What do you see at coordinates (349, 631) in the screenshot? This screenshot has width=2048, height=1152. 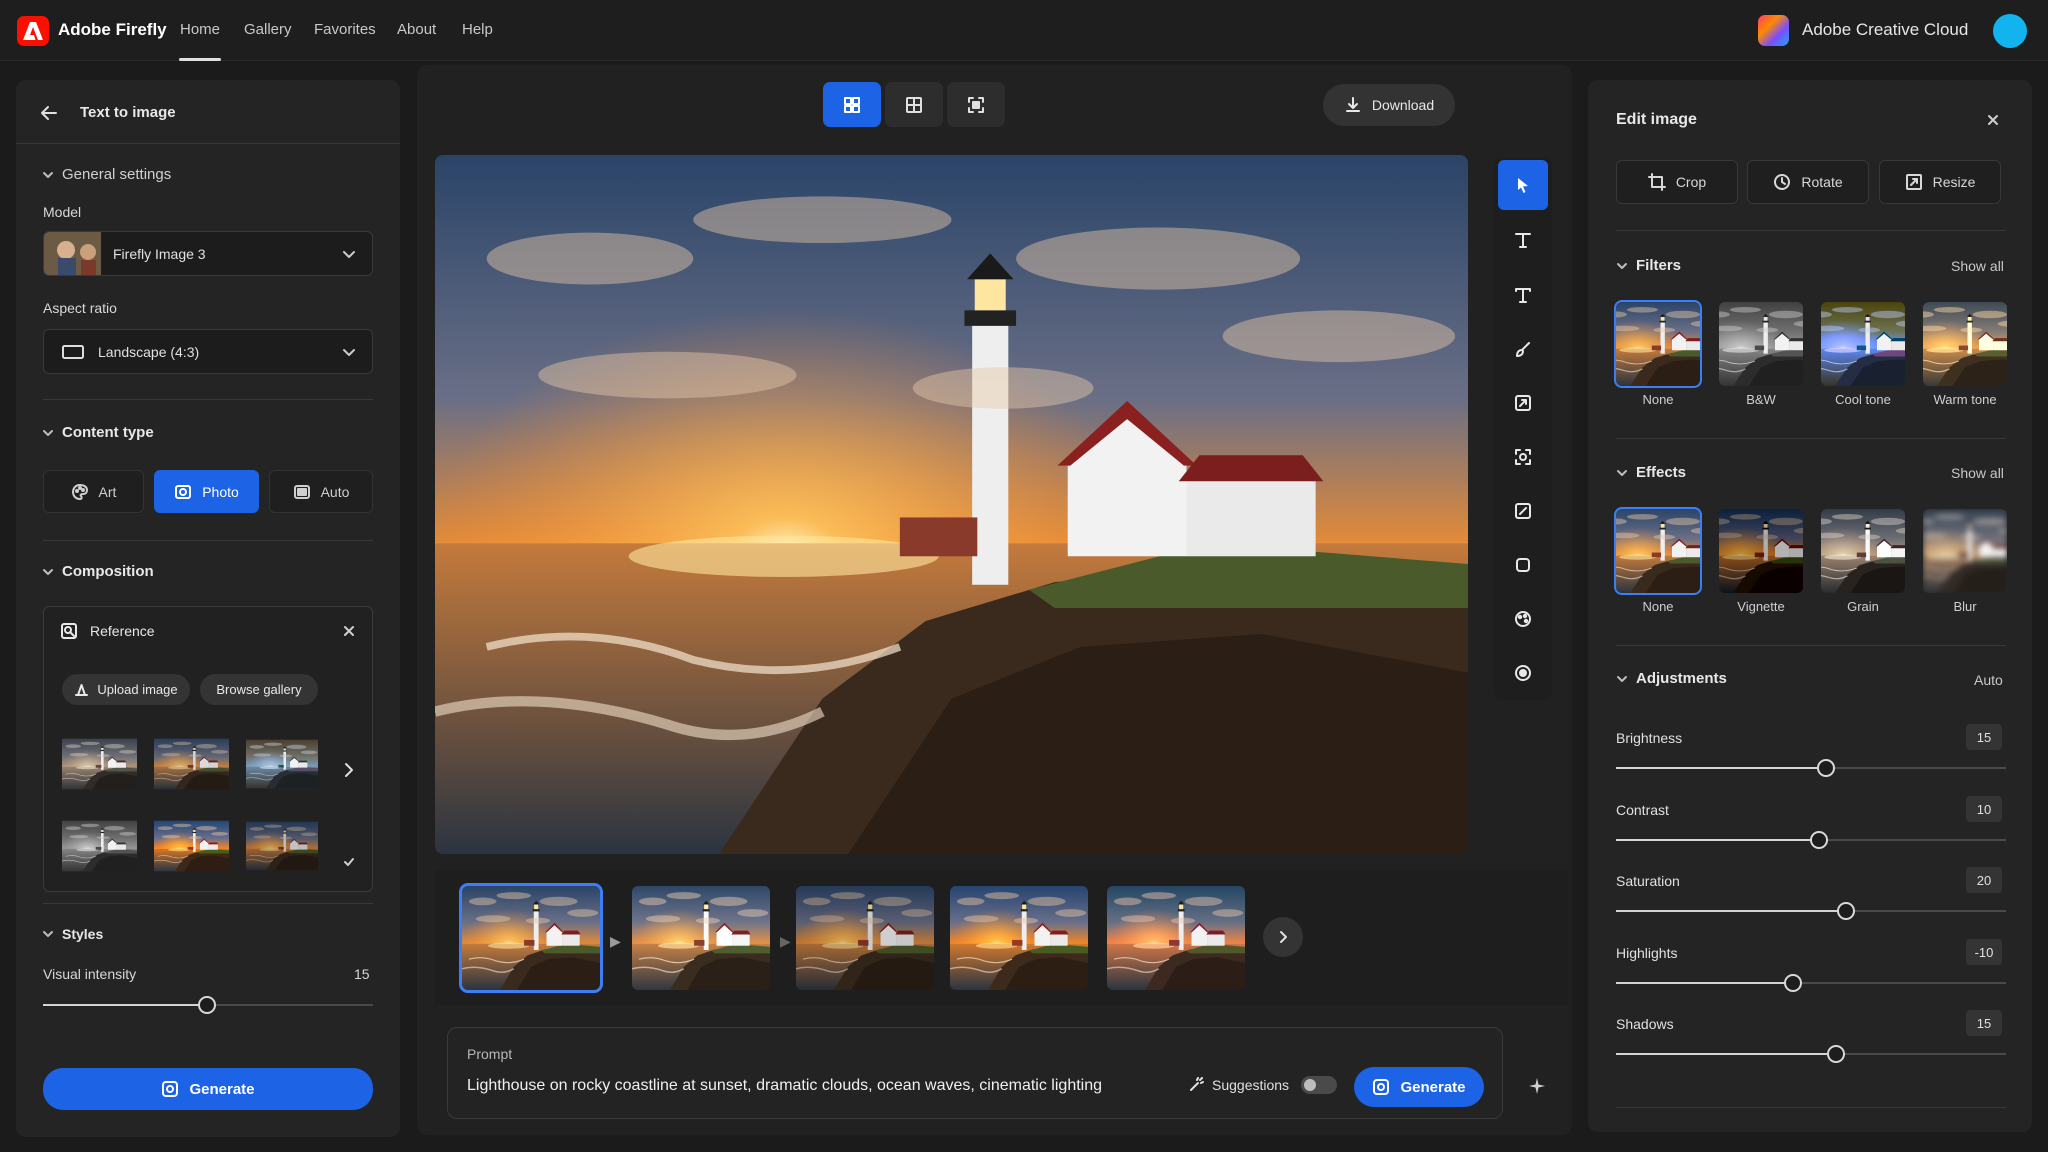 I see `close-reference-icon` at bounding box center [349, 631].